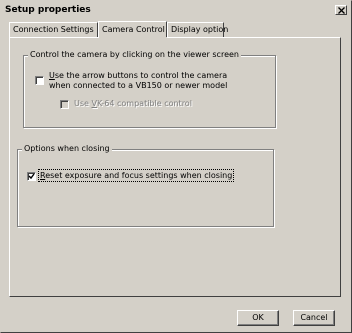 The width and height of the screenshot is (352, 333). I want to click on close-button, so click(341, 10).